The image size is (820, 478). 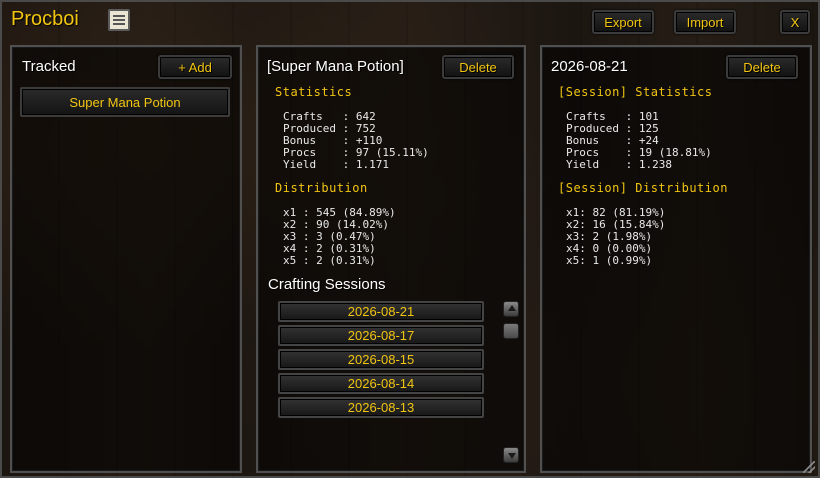 I want to click on import-button: Import, so click(x=705, y=22).